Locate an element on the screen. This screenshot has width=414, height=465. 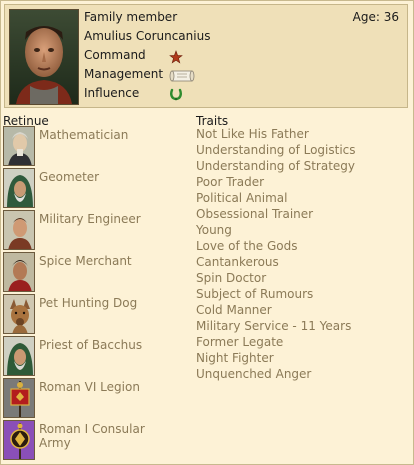
trait-item: Former Legate is located at coordinates (239, 342).